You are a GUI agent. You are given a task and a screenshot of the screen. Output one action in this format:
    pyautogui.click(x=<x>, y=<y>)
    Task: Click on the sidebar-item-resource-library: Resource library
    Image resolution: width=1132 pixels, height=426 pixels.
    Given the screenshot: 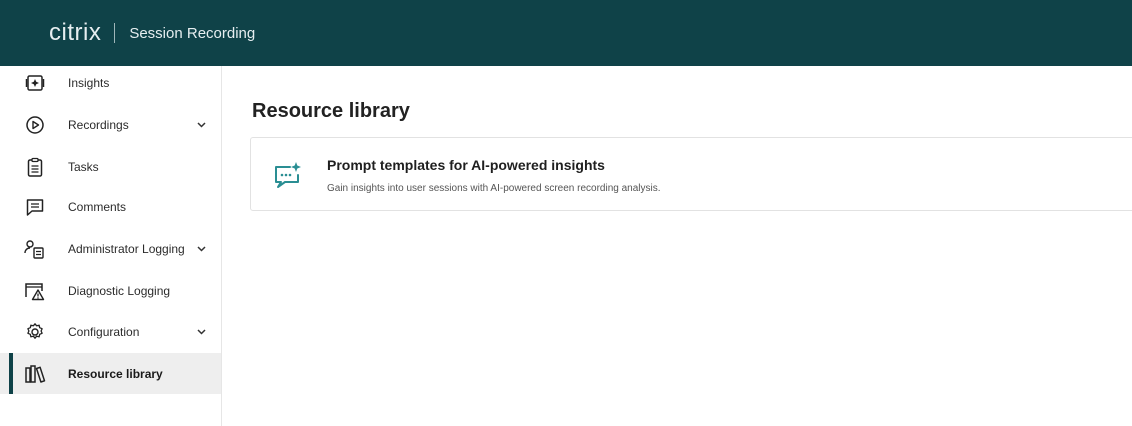 What is the action you would take?
    pyautogui.click(x=110, y=373)
    